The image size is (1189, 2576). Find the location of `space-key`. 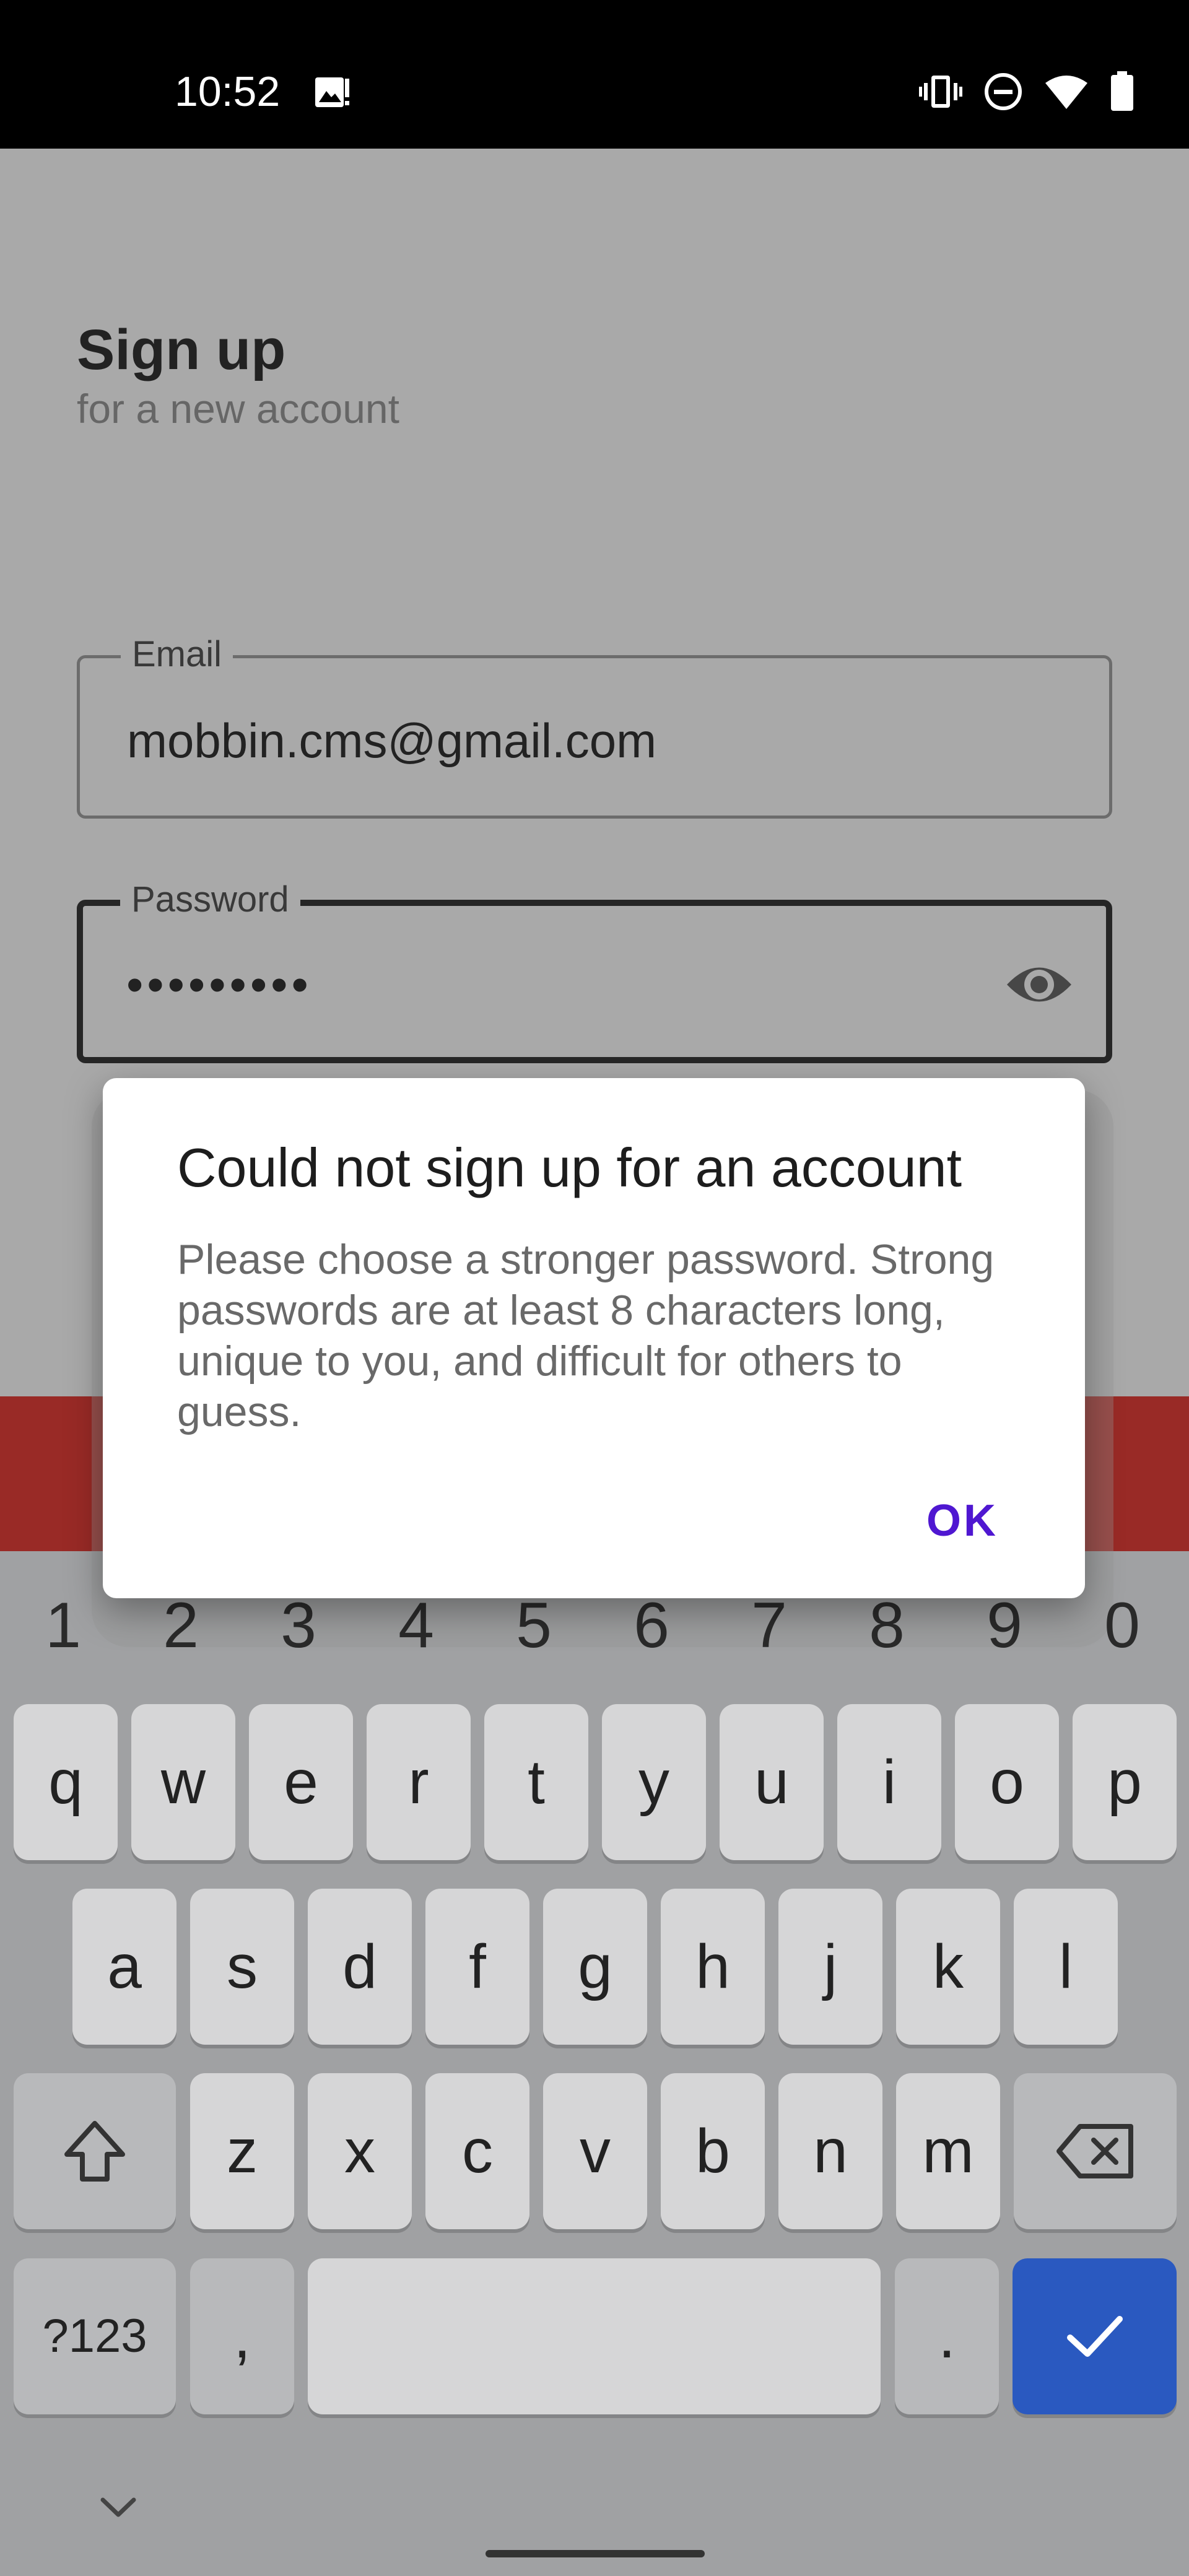

space-key is located at coordinates (594, 2336).